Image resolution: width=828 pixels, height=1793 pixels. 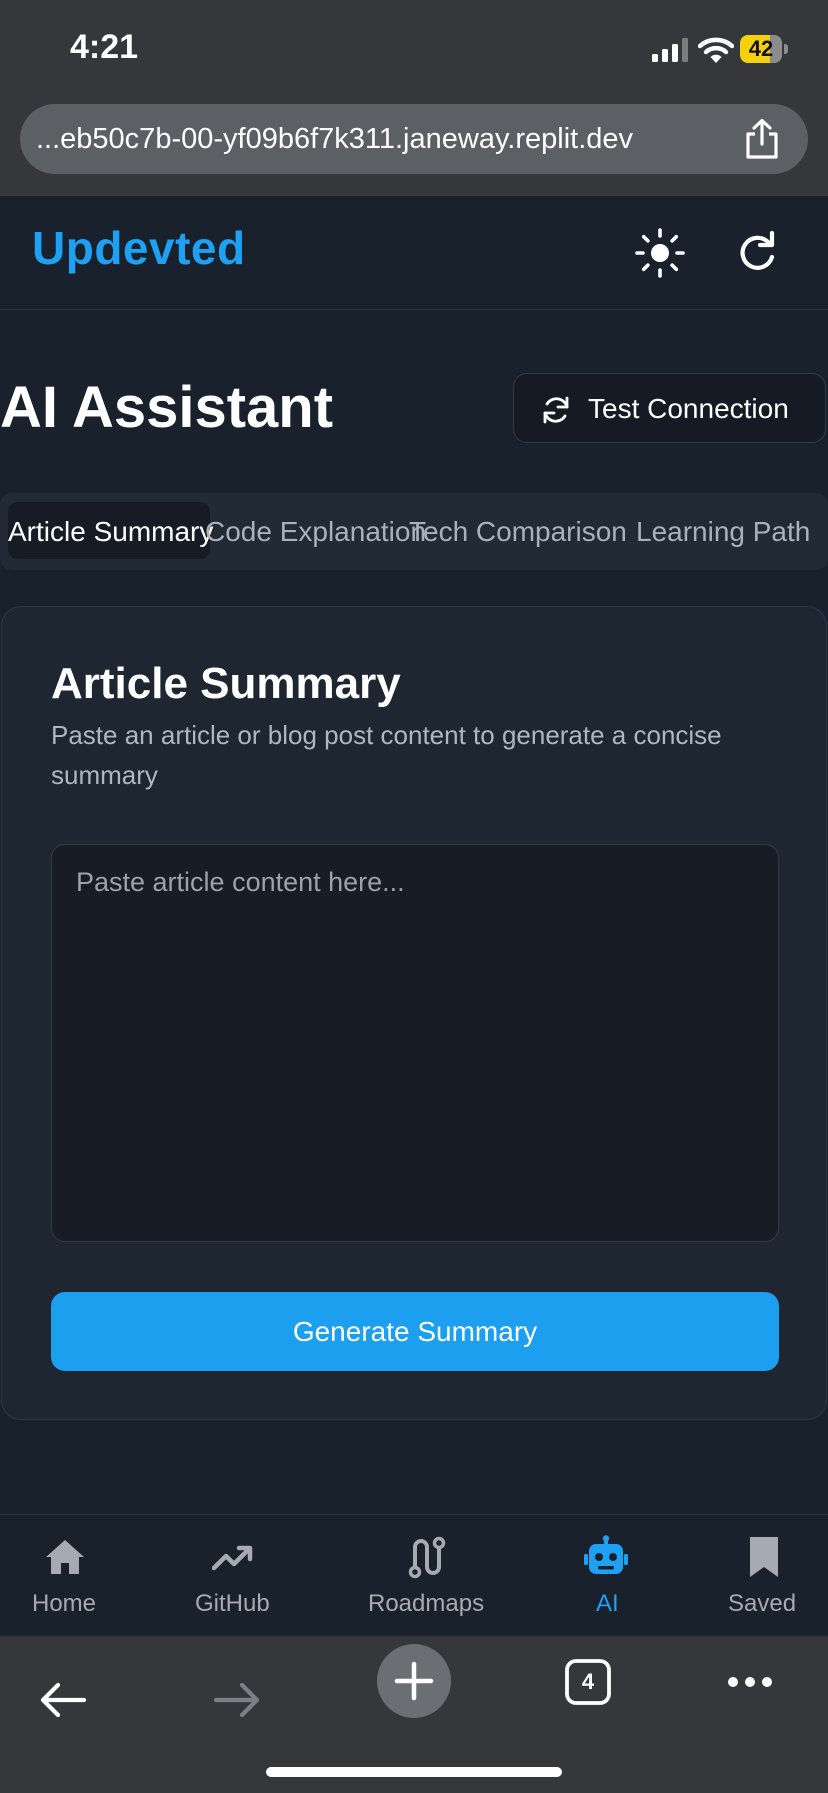 I want to click on forward-arrow-icon, so click(x=237, y=1700).